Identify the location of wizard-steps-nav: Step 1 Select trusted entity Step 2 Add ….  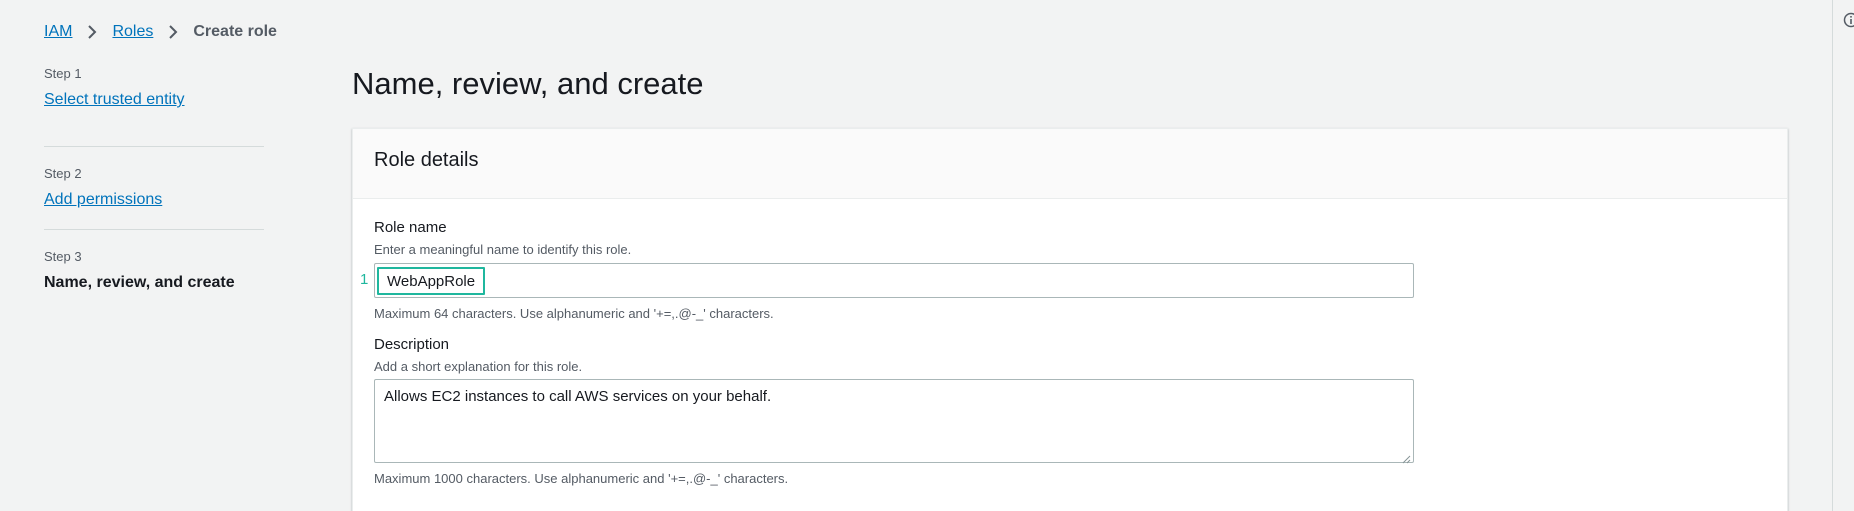
(154, 188).